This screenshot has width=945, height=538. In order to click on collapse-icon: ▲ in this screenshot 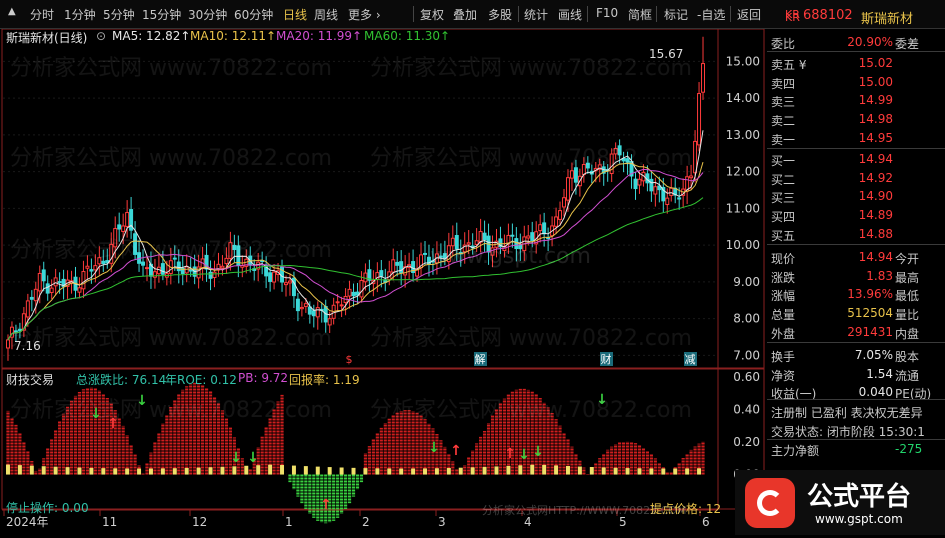, I will do `click(12, 11)`.